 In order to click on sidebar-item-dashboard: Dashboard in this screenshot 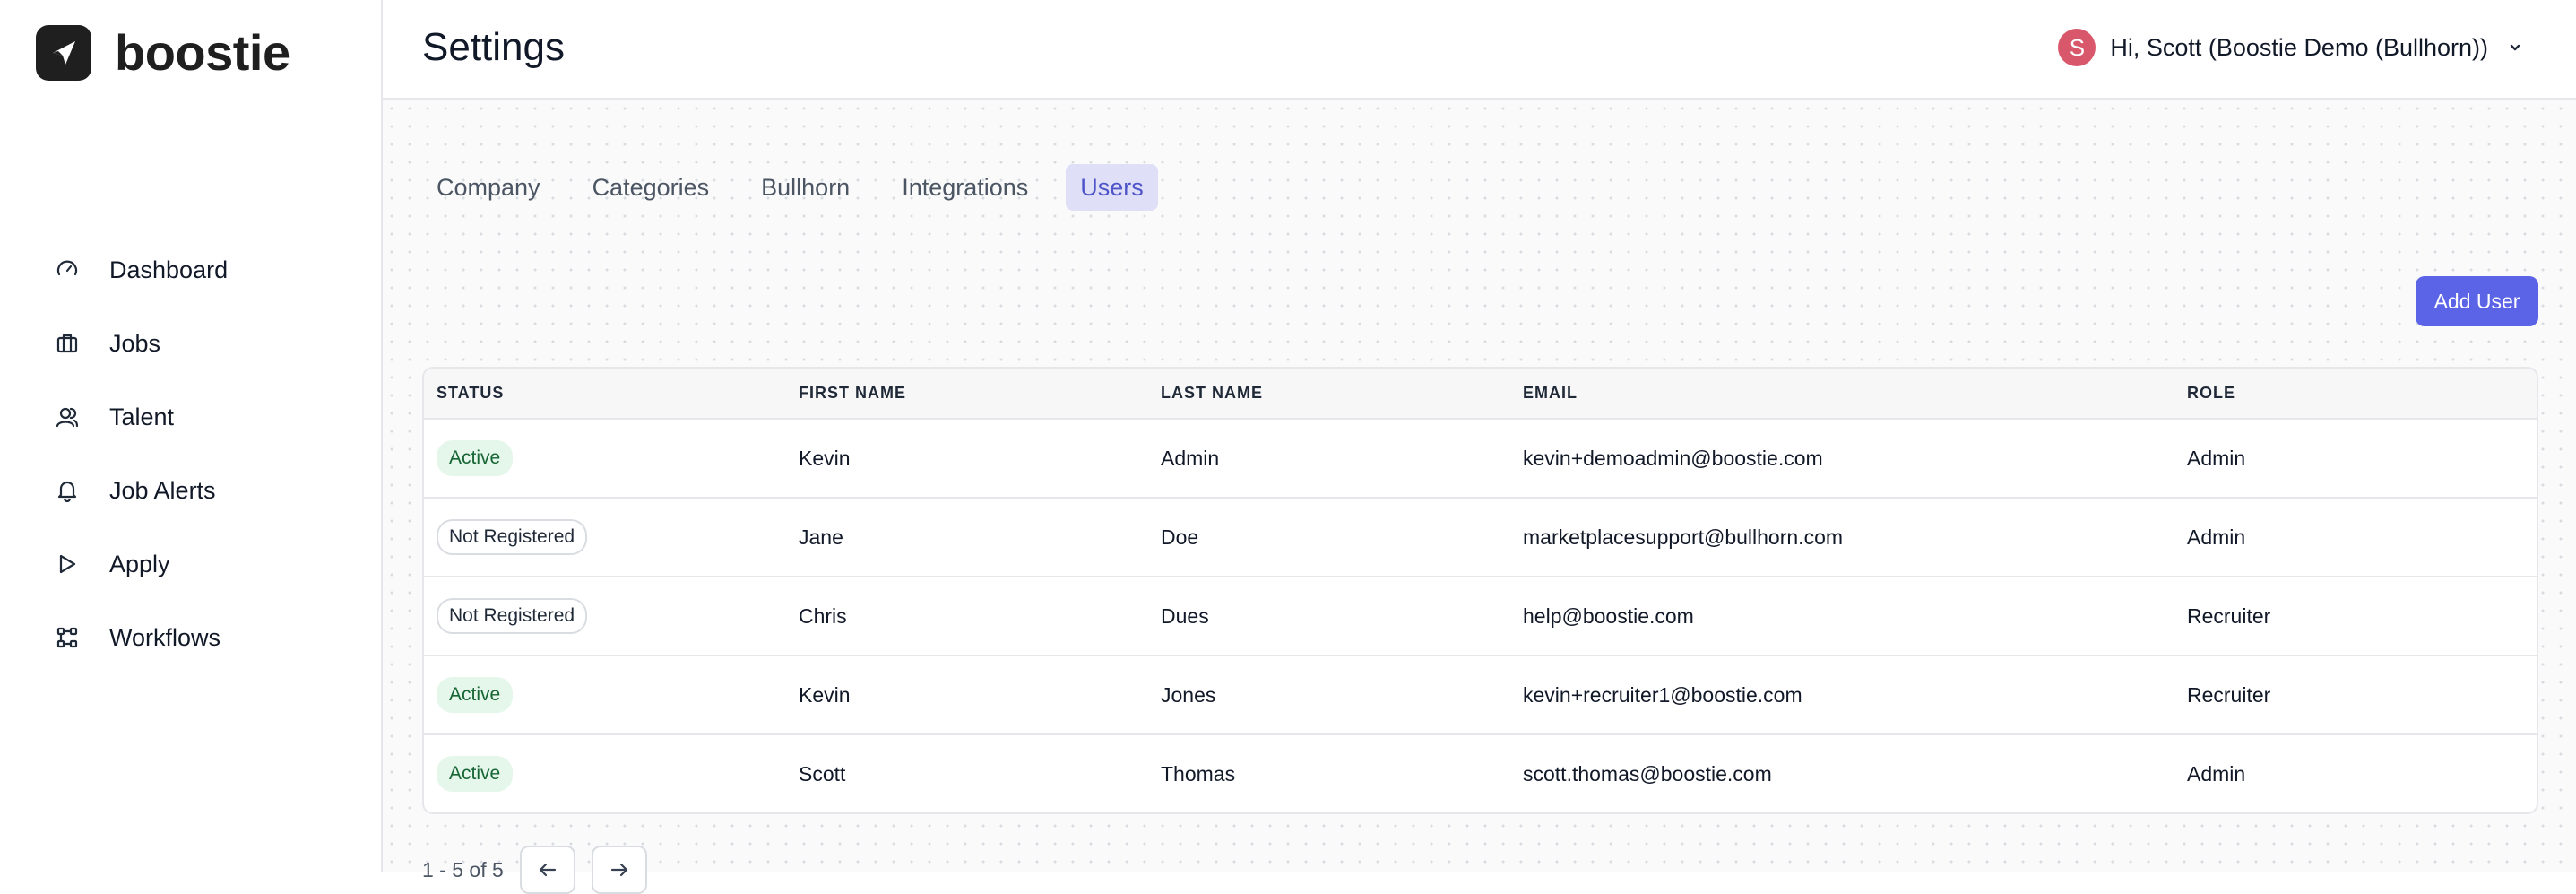, I will do `click(190, 270)`.